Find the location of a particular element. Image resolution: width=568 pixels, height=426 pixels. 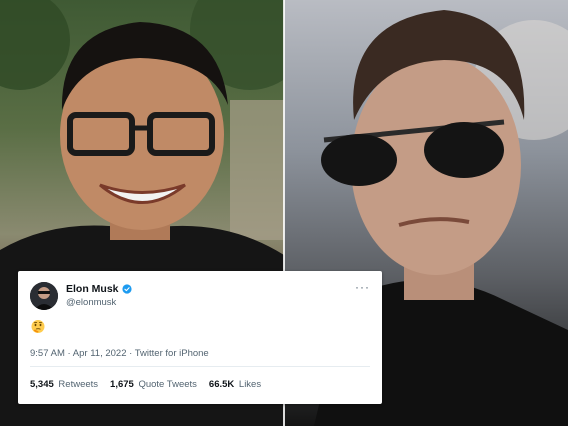

retweets-stat: 5,345 Retweets is located at coordinates (64, 384).